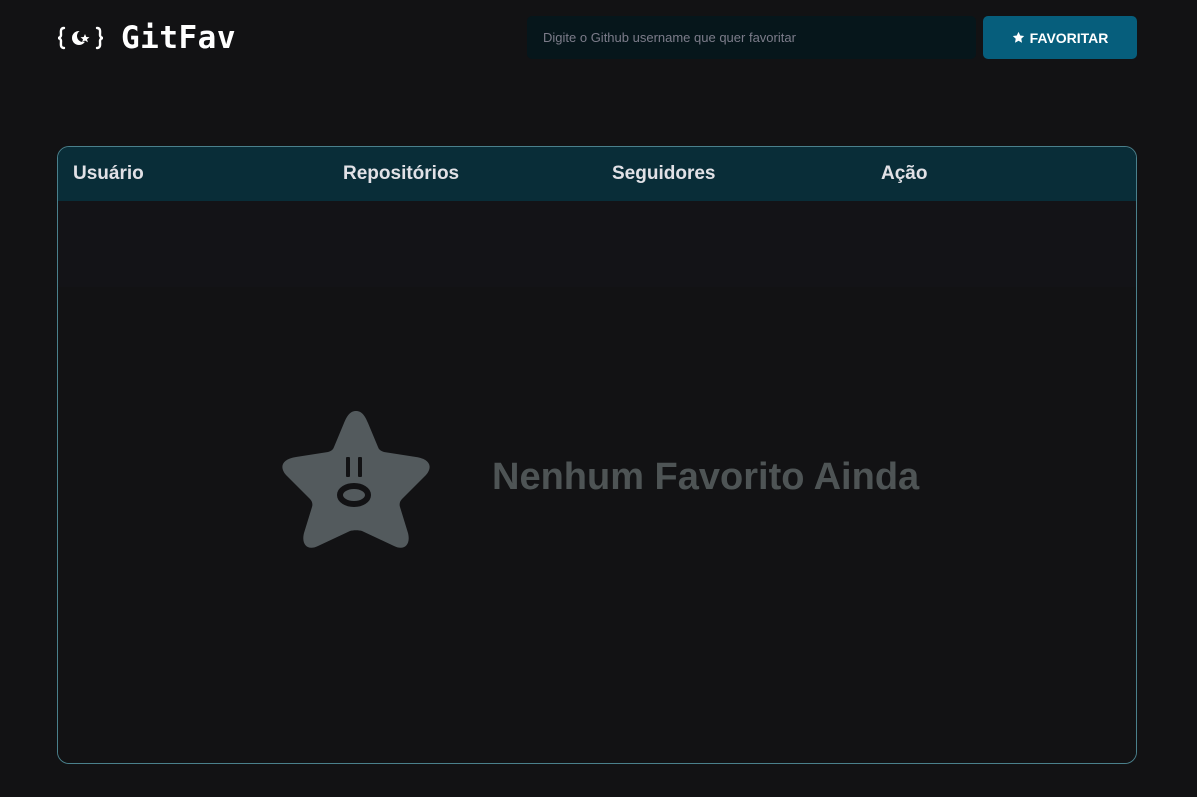 This screenshot has height=797, width=1197. I want to click on empty-state: Nenhum Favorito Ainda, so click(599, 477).